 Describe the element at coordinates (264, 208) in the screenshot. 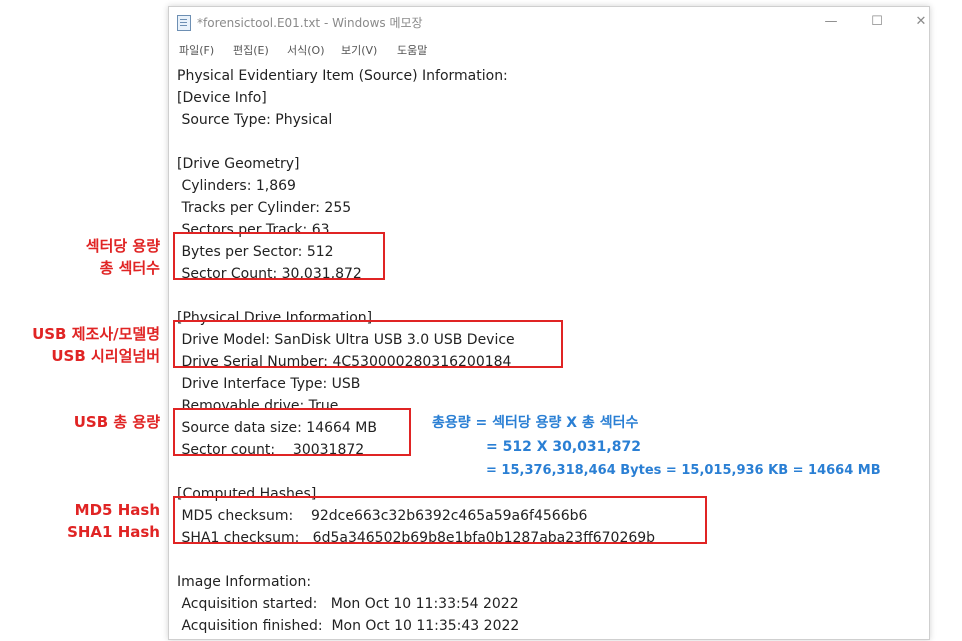

I see `text-line: Tracks per Cylinder: 255` at that location.